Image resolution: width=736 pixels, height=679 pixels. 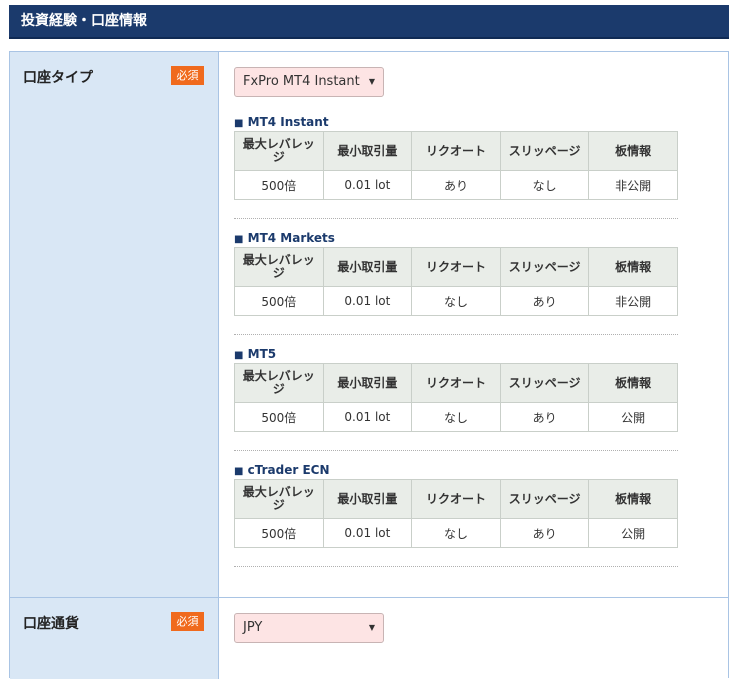 I want to click on section-header: 投資経験・口座情報, so click(x=369, y=22).